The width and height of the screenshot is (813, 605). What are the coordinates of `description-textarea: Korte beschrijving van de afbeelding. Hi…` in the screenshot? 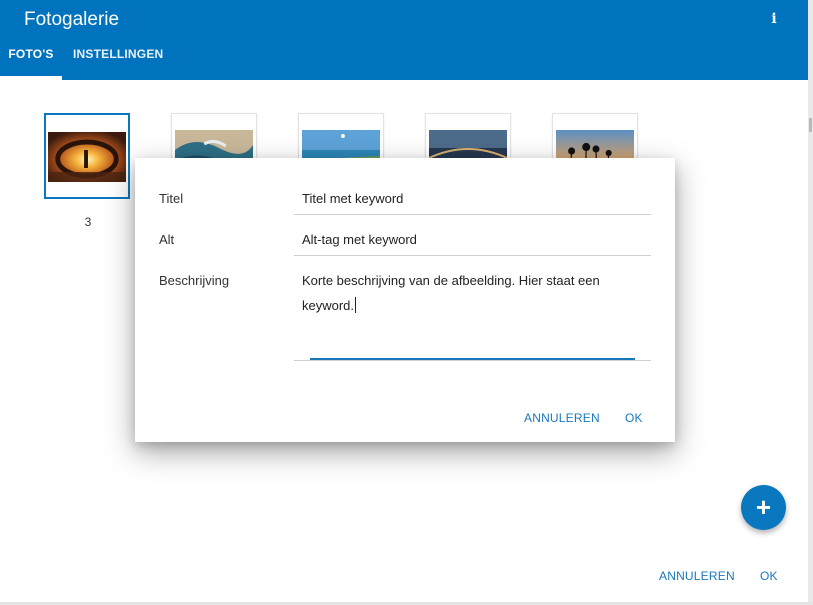 It's located at (469, 293).